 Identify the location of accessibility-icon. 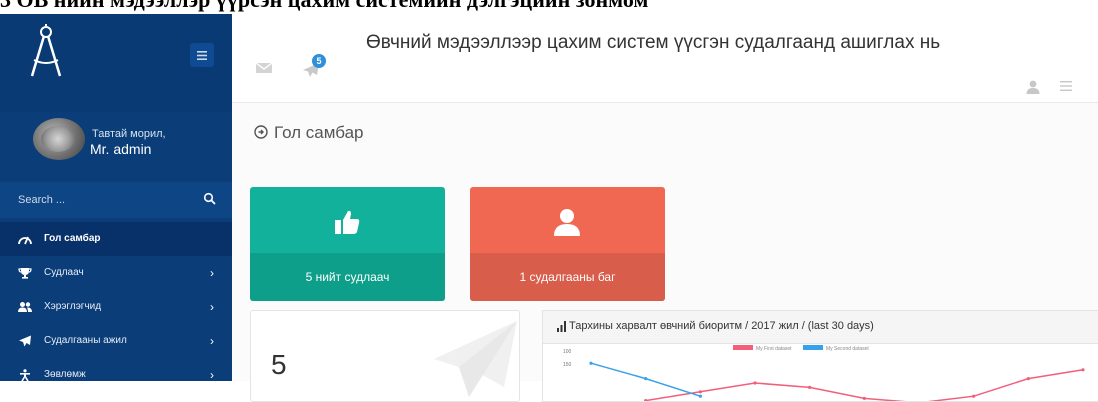
(25, 375).